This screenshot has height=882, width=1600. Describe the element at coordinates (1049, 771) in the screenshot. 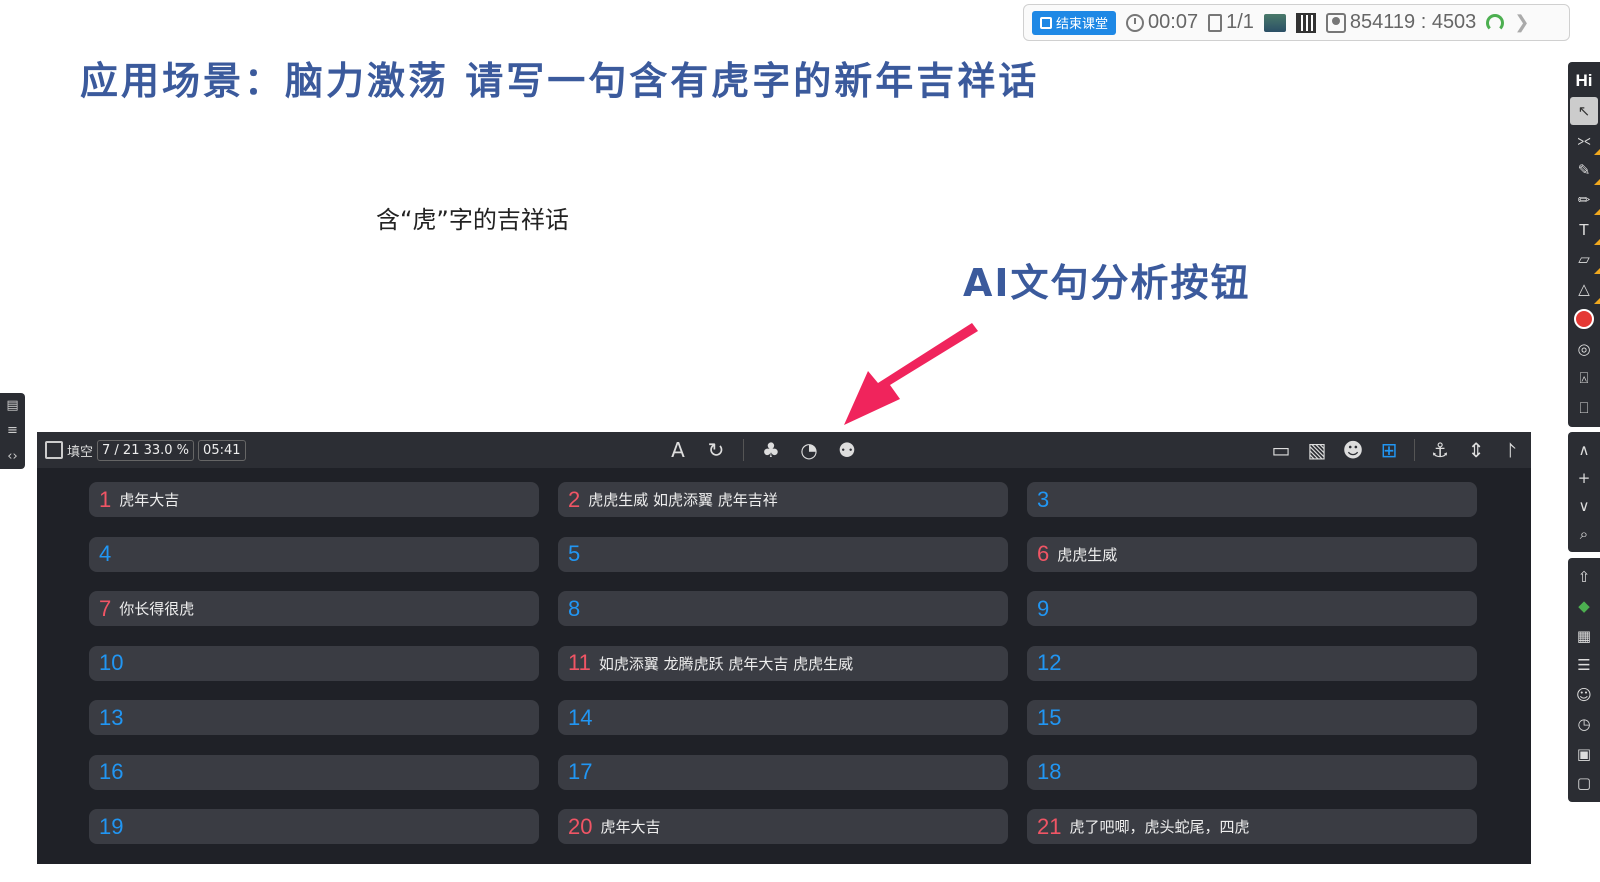

I see `answer-number: 18` at that location.